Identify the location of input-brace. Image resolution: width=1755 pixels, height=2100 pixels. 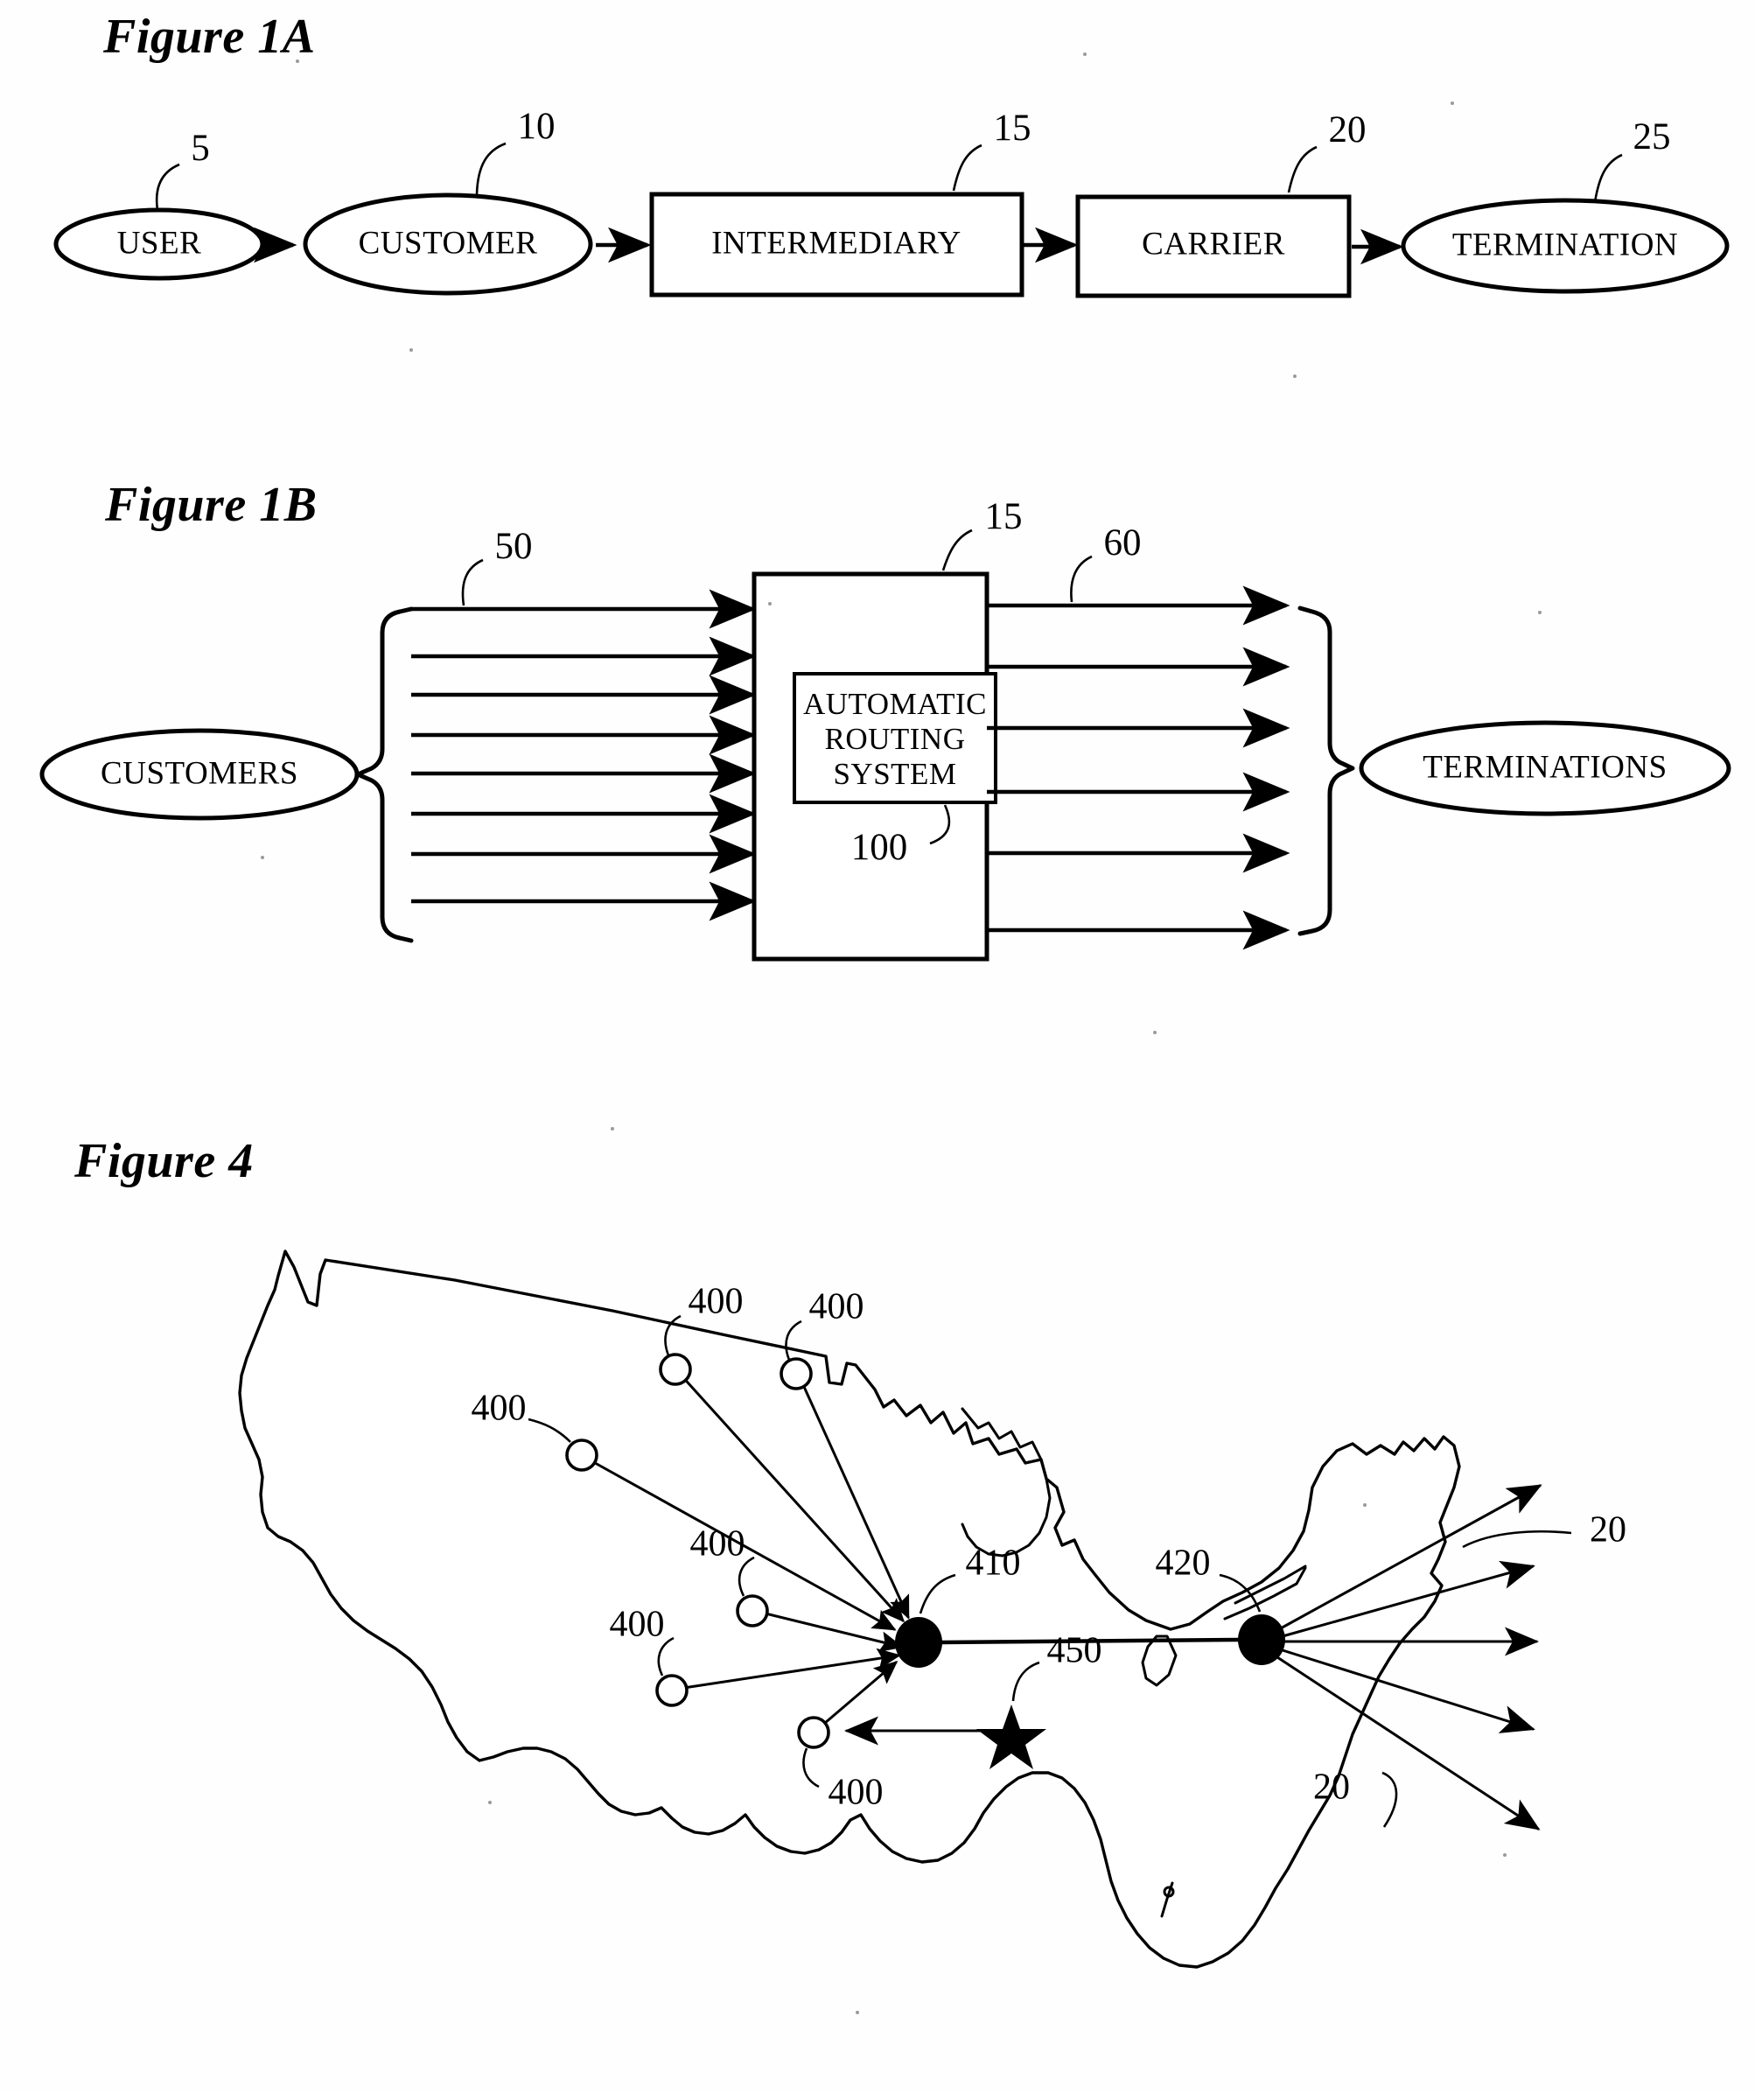
(384, 774).